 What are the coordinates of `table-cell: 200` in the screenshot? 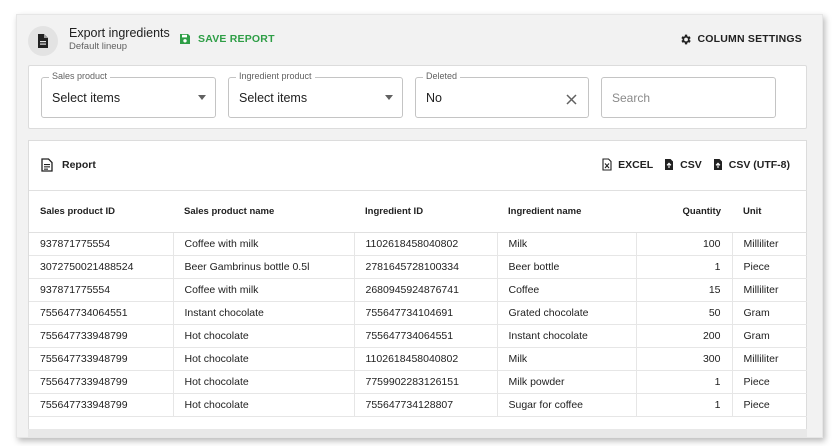 It's located at (684, 336).